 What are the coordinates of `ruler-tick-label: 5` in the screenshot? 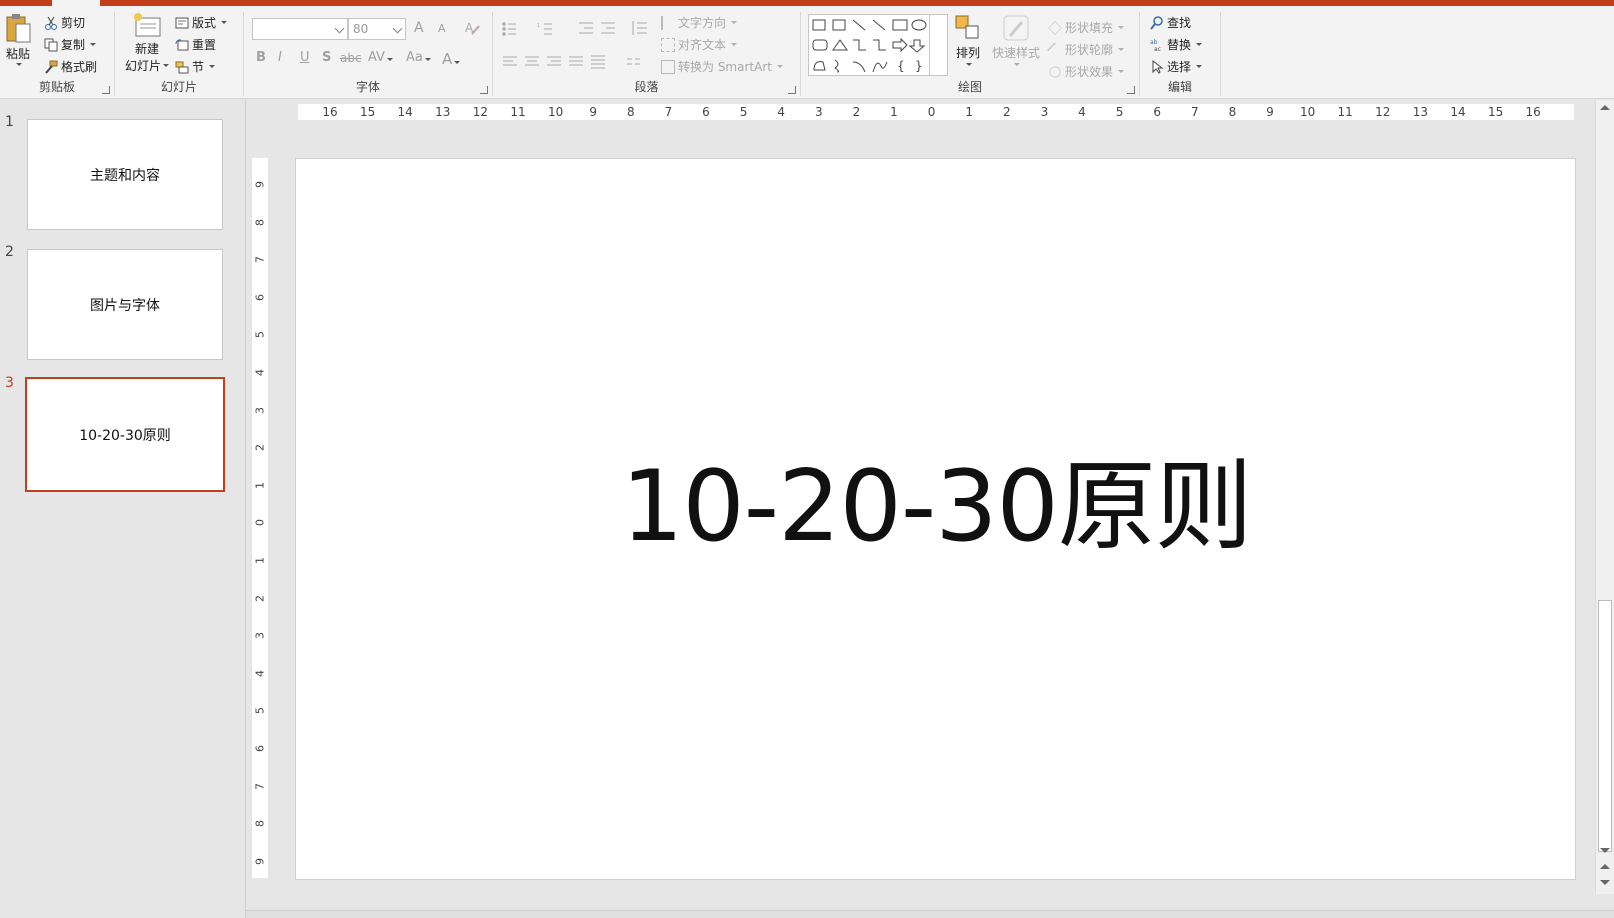 It's located at (743, 112).